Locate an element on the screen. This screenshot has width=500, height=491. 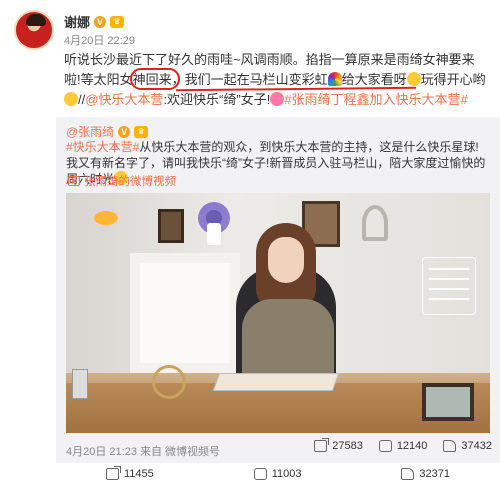
repost-author-row: @张雨绮 V ♛ is located at coordinates (107, 131).